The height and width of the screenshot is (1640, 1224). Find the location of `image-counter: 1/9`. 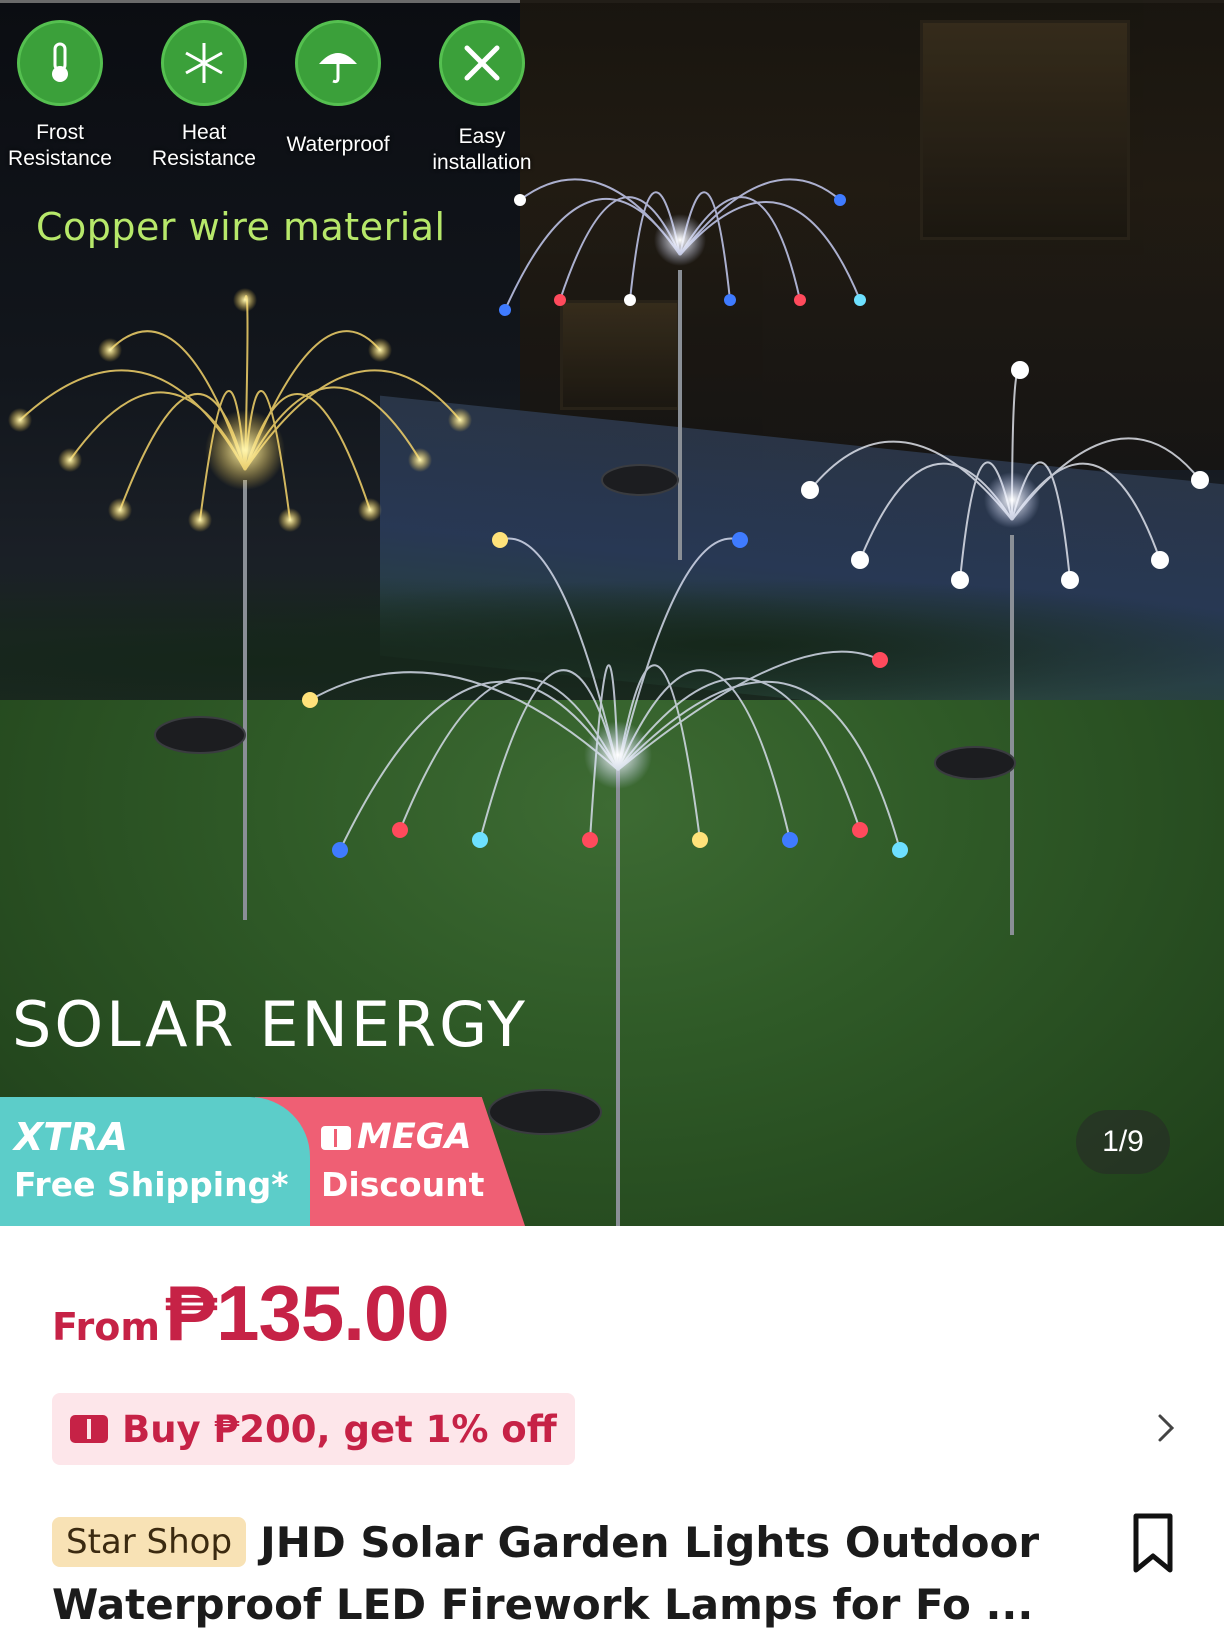

image-counter: 1/9 is located at coordinates (1123, 1142).